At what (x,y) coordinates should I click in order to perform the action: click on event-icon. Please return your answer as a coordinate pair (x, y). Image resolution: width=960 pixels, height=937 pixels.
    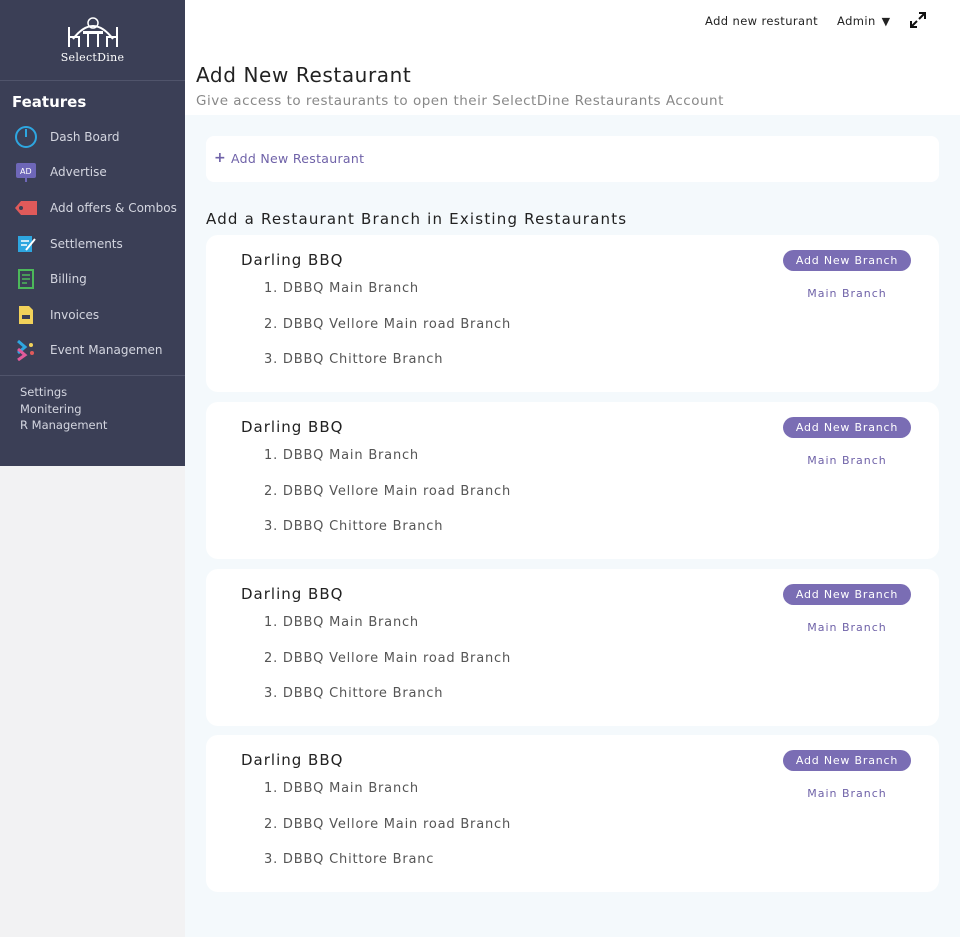
    Looking at the image, I should click on (26, 350).